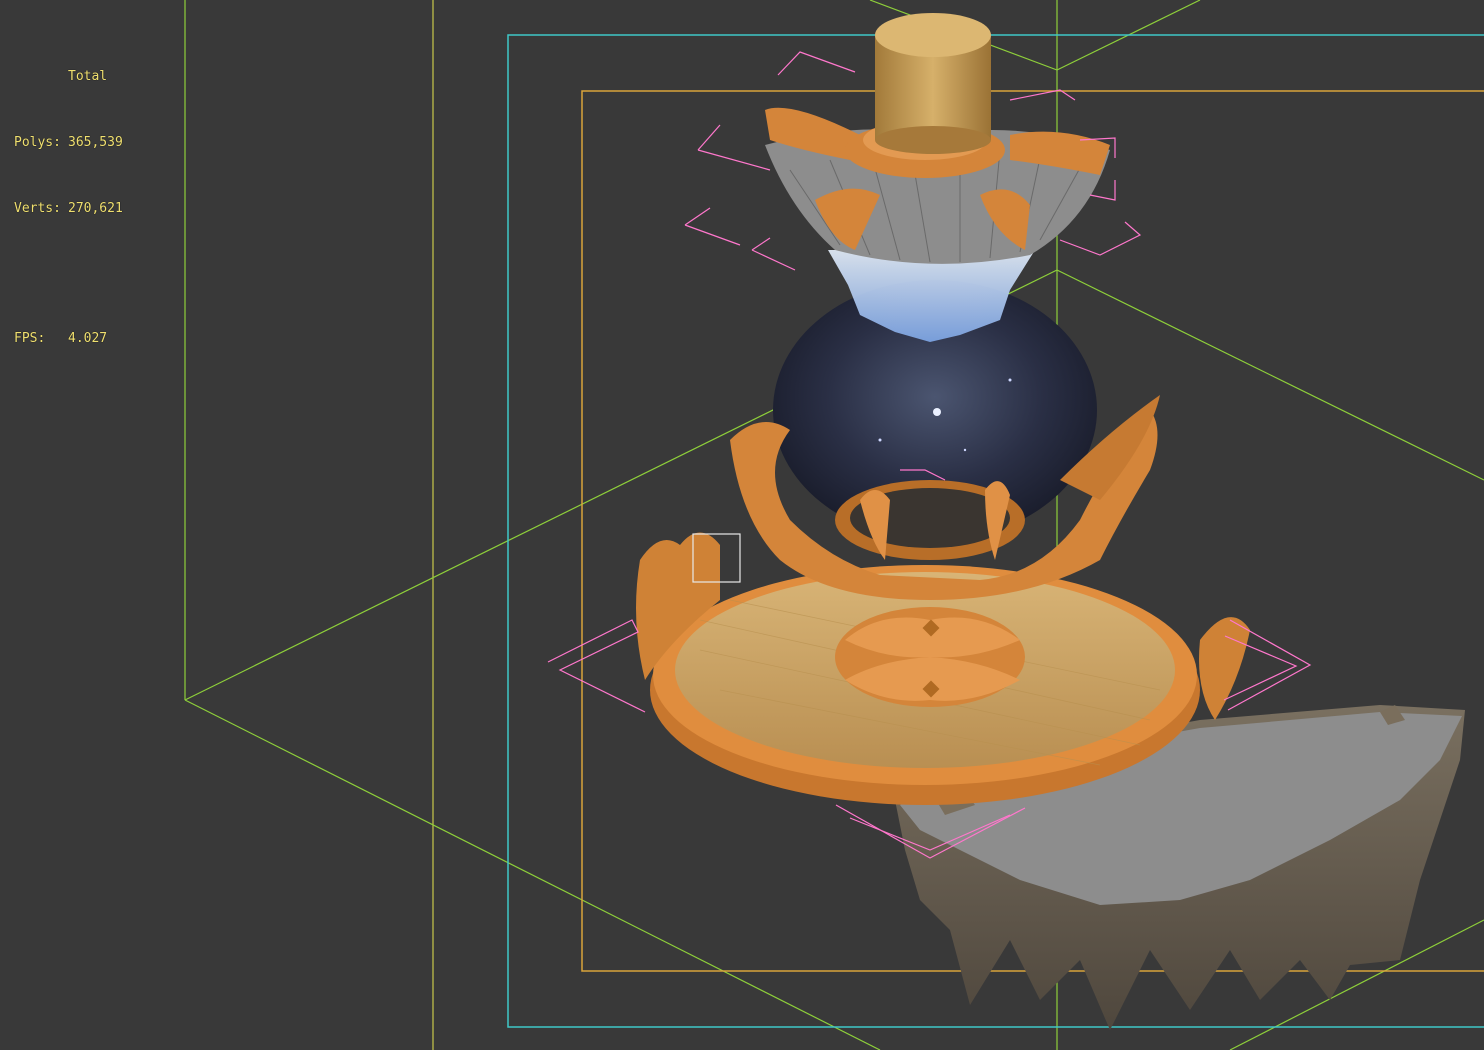  What do you see at coordinates (933, 83) in the screenshot?
I see `cylinder-cap-model` at bounding box center [933, 83].